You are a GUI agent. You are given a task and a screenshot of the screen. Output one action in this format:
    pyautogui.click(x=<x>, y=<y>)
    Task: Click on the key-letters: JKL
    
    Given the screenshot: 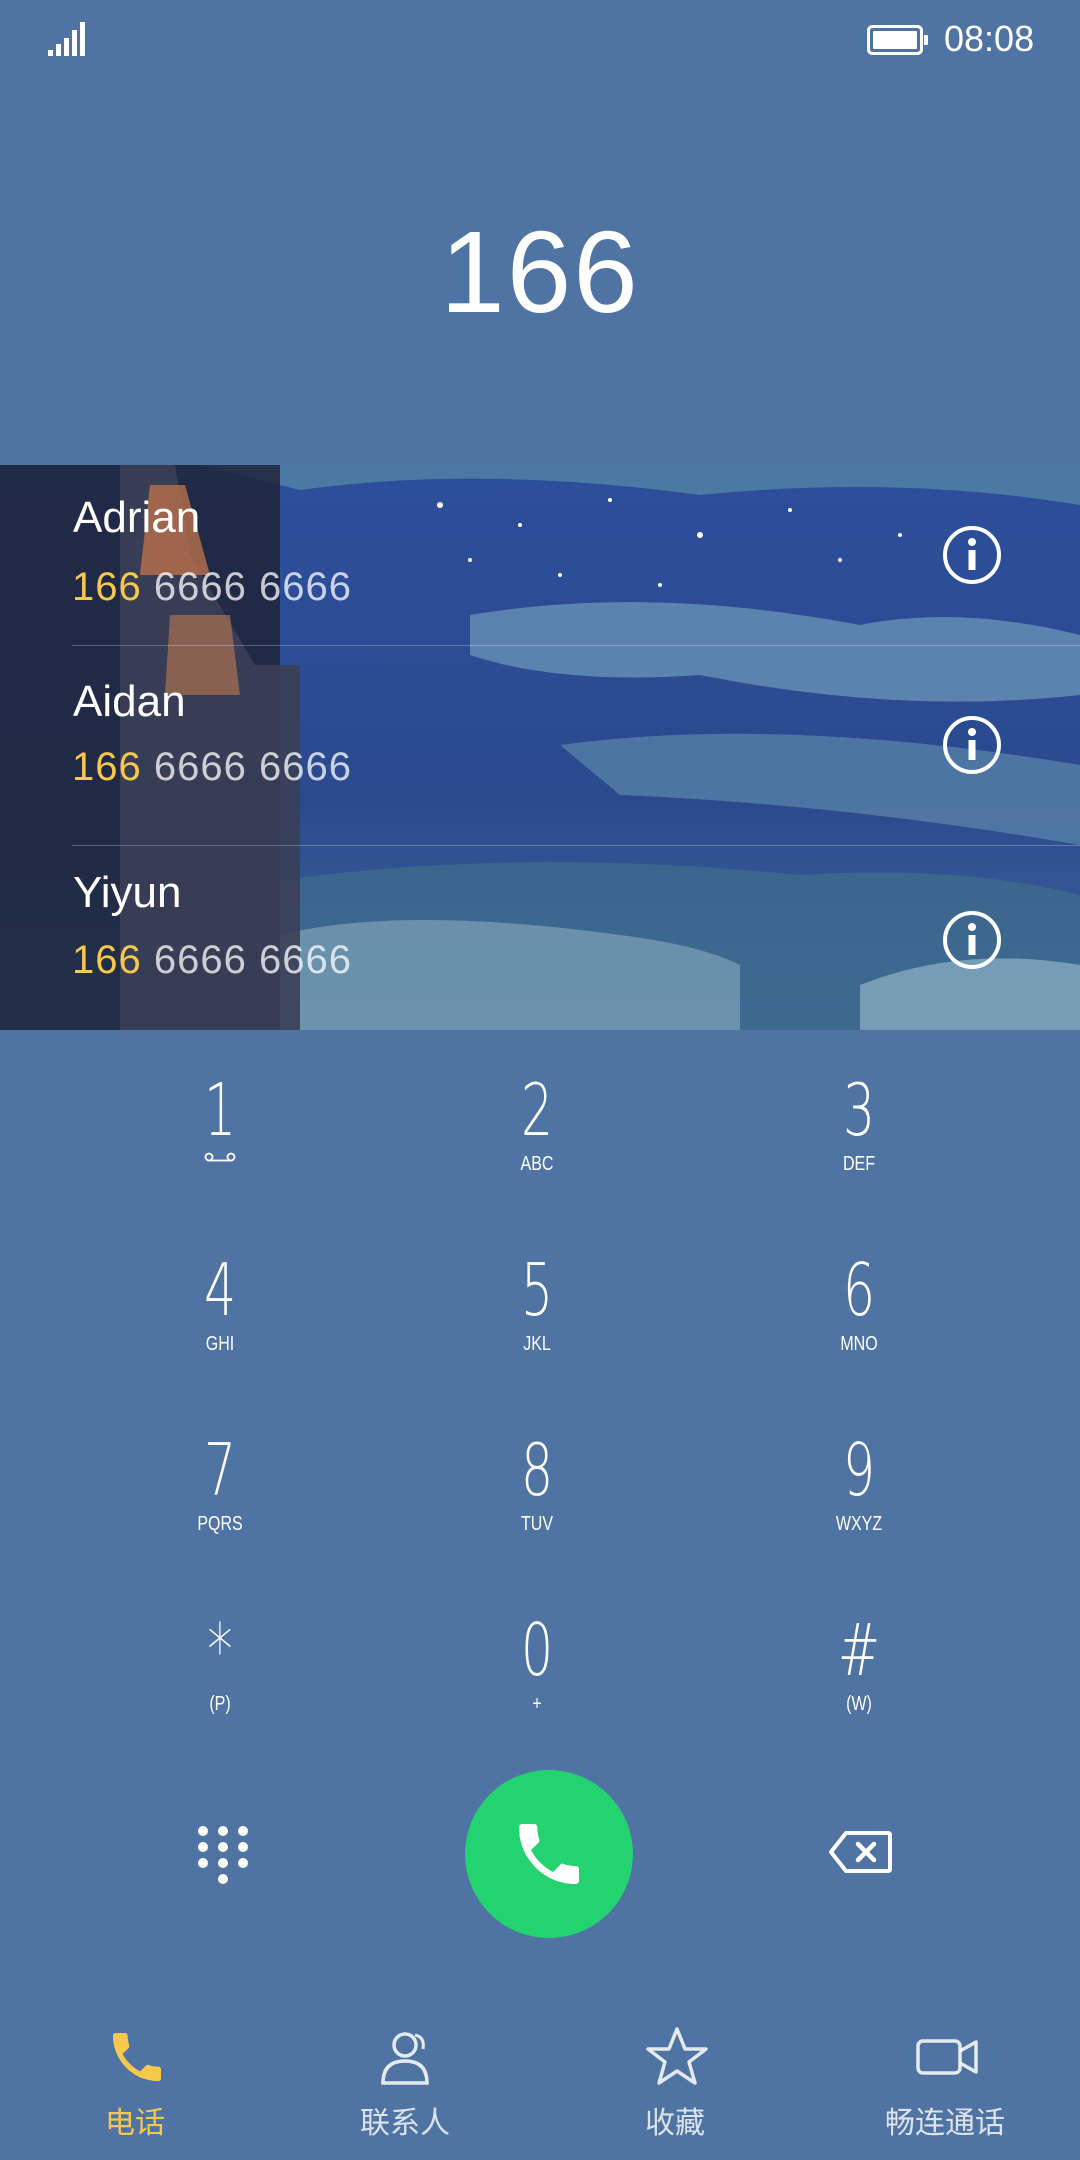 What is the action you would take?
    pyautogui.click(x=537, y=1344)
    